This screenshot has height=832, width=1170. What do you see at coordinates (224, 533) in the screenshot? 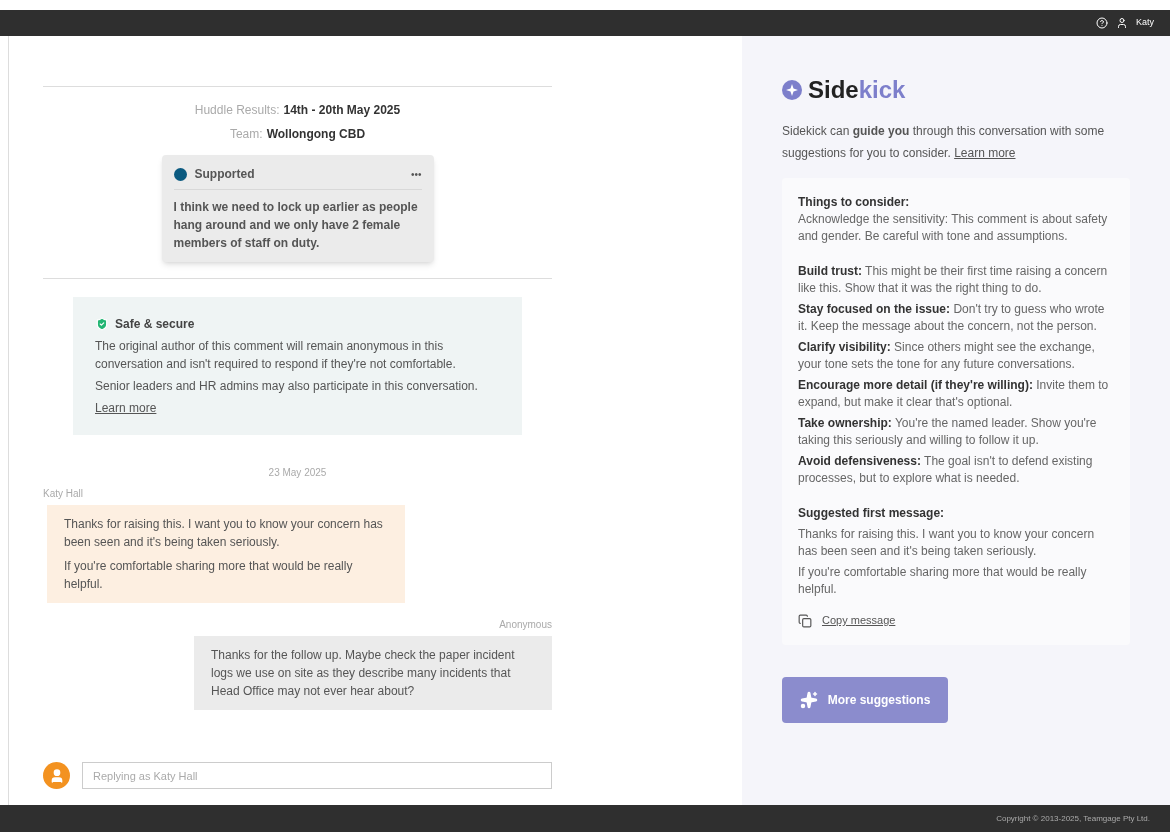
I see `message-text: Thanks for raising this. I want you to know your concern has been seen and it's being taken seriously.` at bounding box center [224, 533].